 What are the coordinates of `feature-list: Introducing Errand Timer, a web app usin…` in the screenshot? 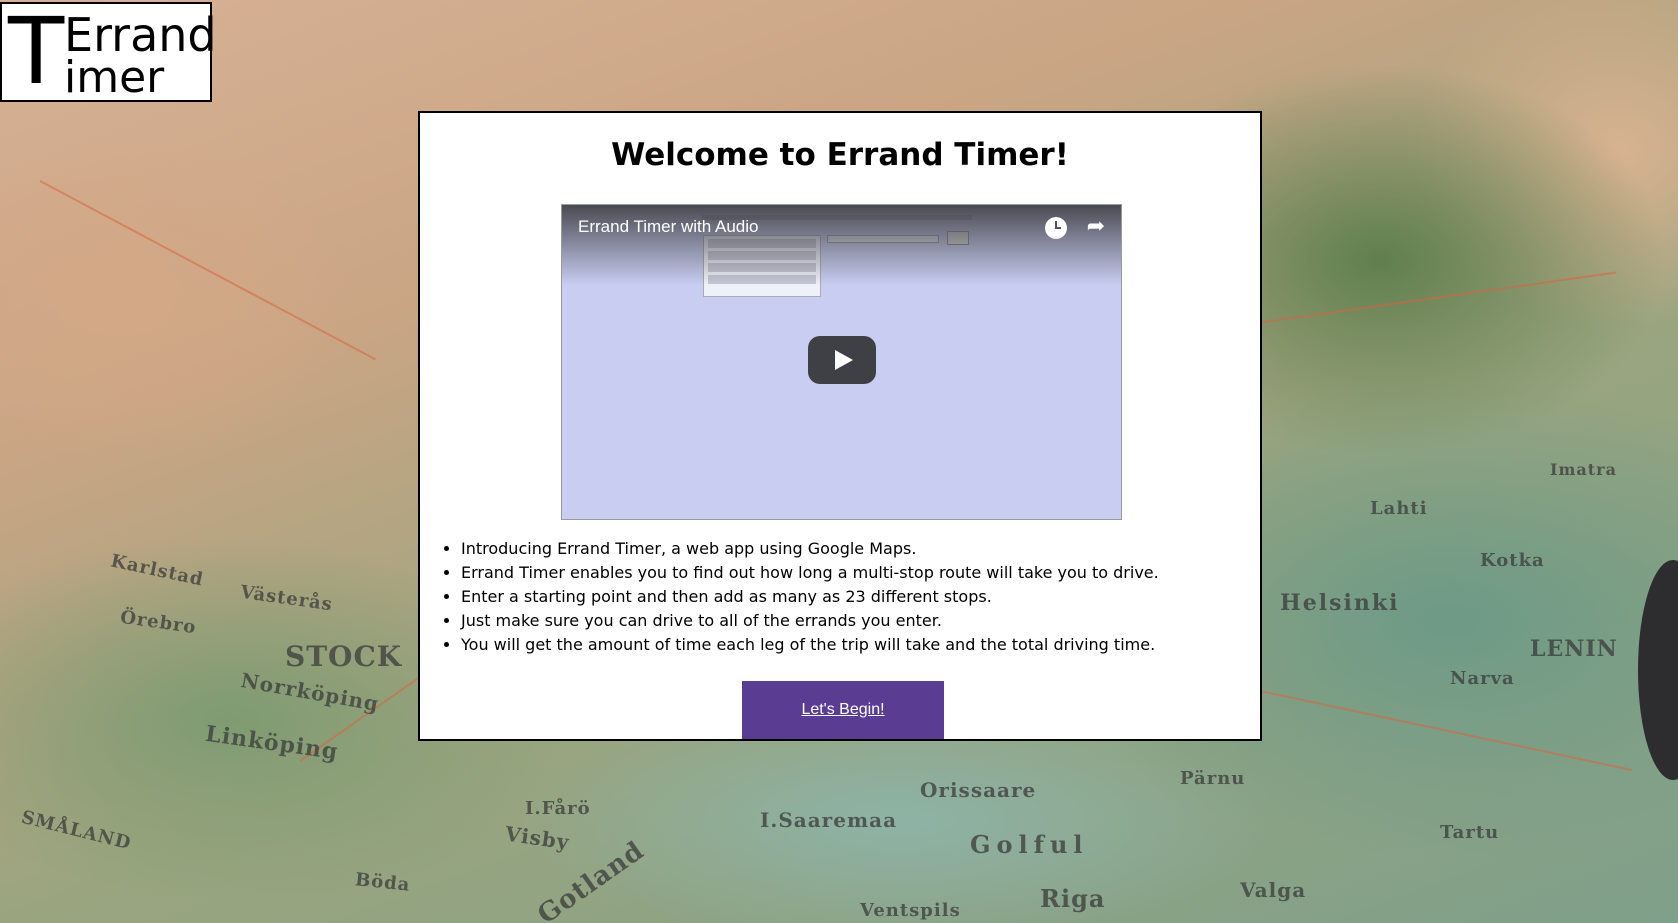 It's located at (799, 597).